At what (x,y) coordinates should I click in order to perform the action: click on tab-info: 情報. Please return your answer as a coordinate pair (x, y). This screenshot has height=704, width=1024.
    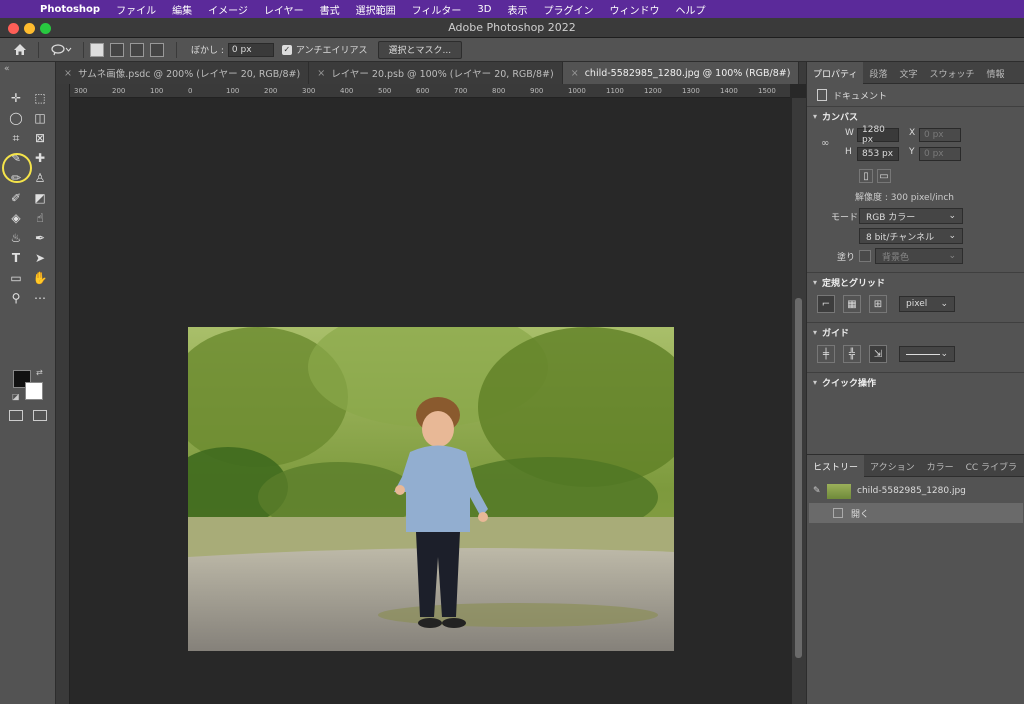
    Looking at the image, I should click on (996, 73).